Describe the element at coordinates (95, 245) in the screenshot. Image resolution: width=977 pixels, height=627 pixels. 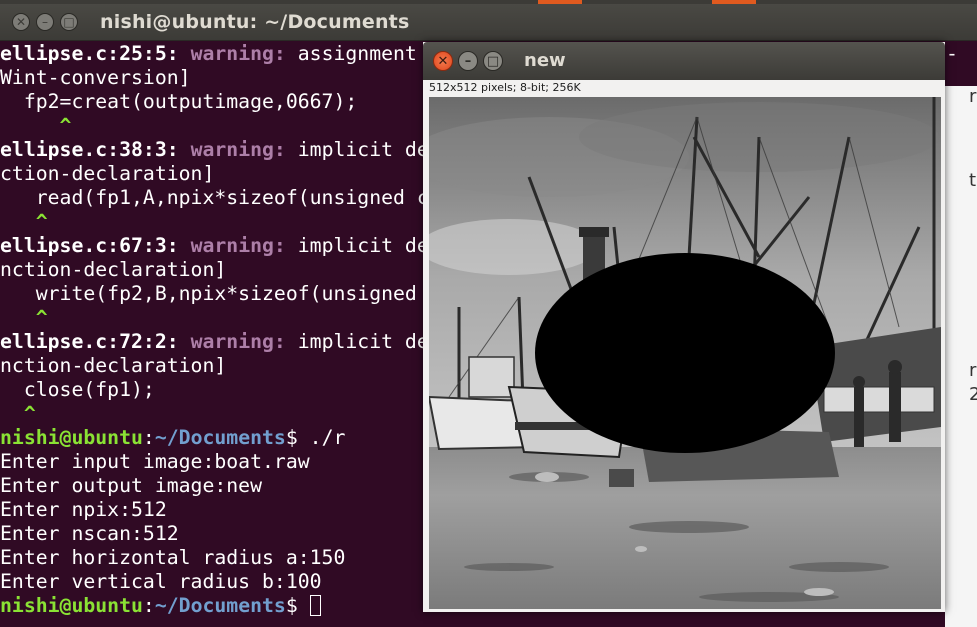
I see `terminal-text: ellipse.c:67:3:` at that location.